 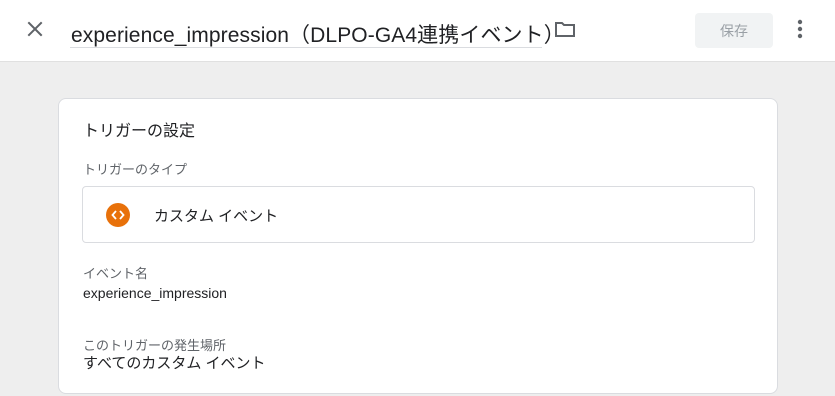 What do you see at coordinates (116, 273) in the screenshot?
I see `event-name-label: イベント名` at bounding box center [116, 273].